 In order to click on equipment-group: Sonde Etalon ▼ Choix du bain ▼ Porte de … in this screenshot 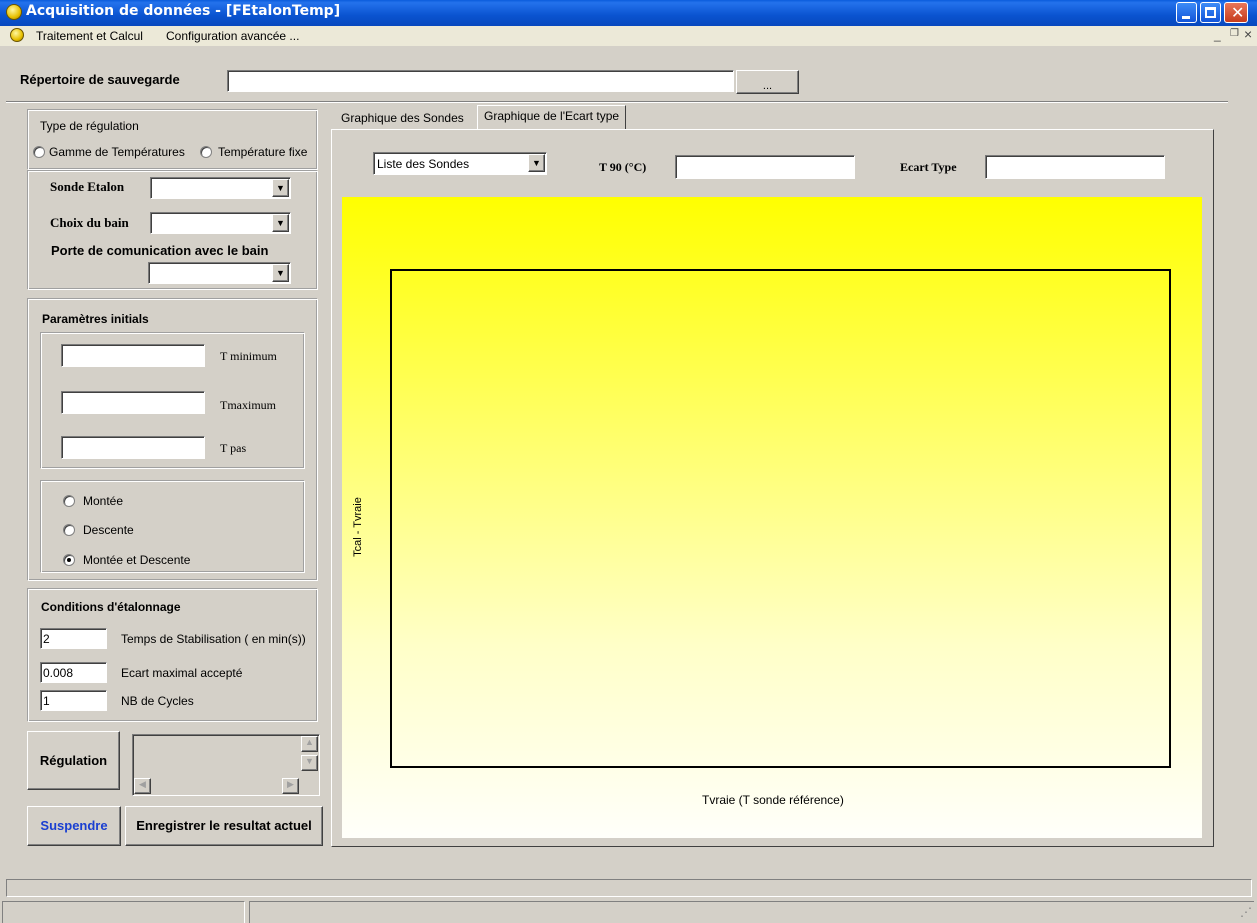, I will do `click(173, 230)`.